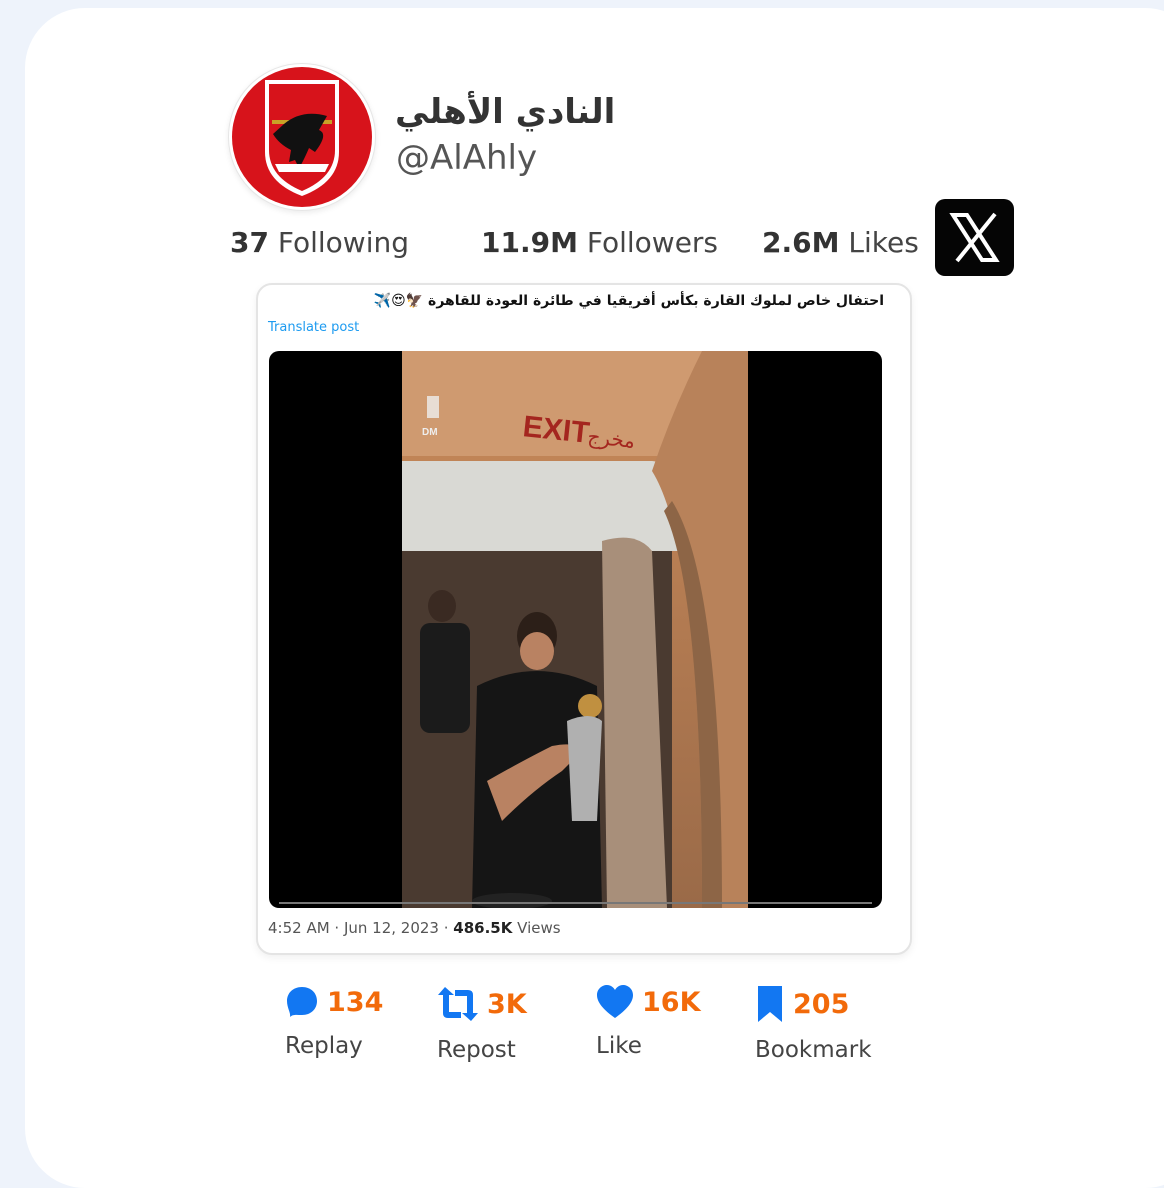 The image size is (1164, 1188). I want to click on like-count: 16K, so click(671, 1002).